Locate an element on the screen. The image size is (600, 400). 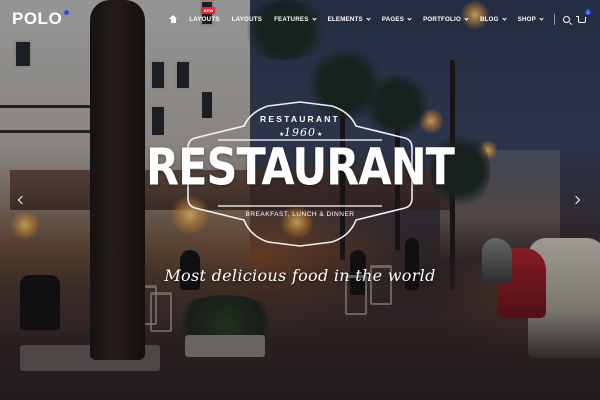
search-button is located at coordinates (566, 19).